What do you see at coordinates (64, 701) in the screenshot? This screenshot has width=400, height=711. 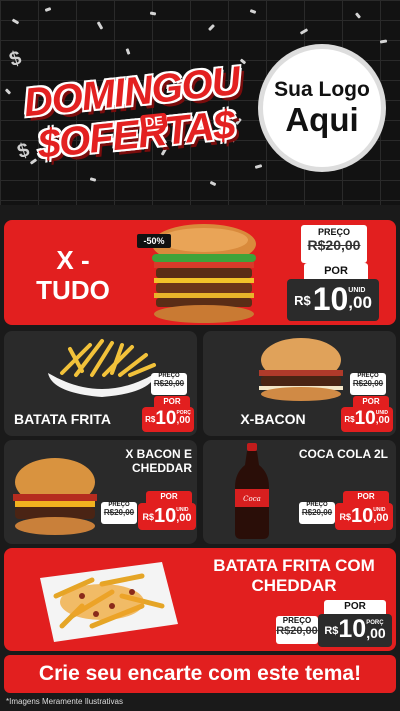 I see `disclaimer-text: *Imagens Meramente Ilustrativas` at bounding box center [64, 701].